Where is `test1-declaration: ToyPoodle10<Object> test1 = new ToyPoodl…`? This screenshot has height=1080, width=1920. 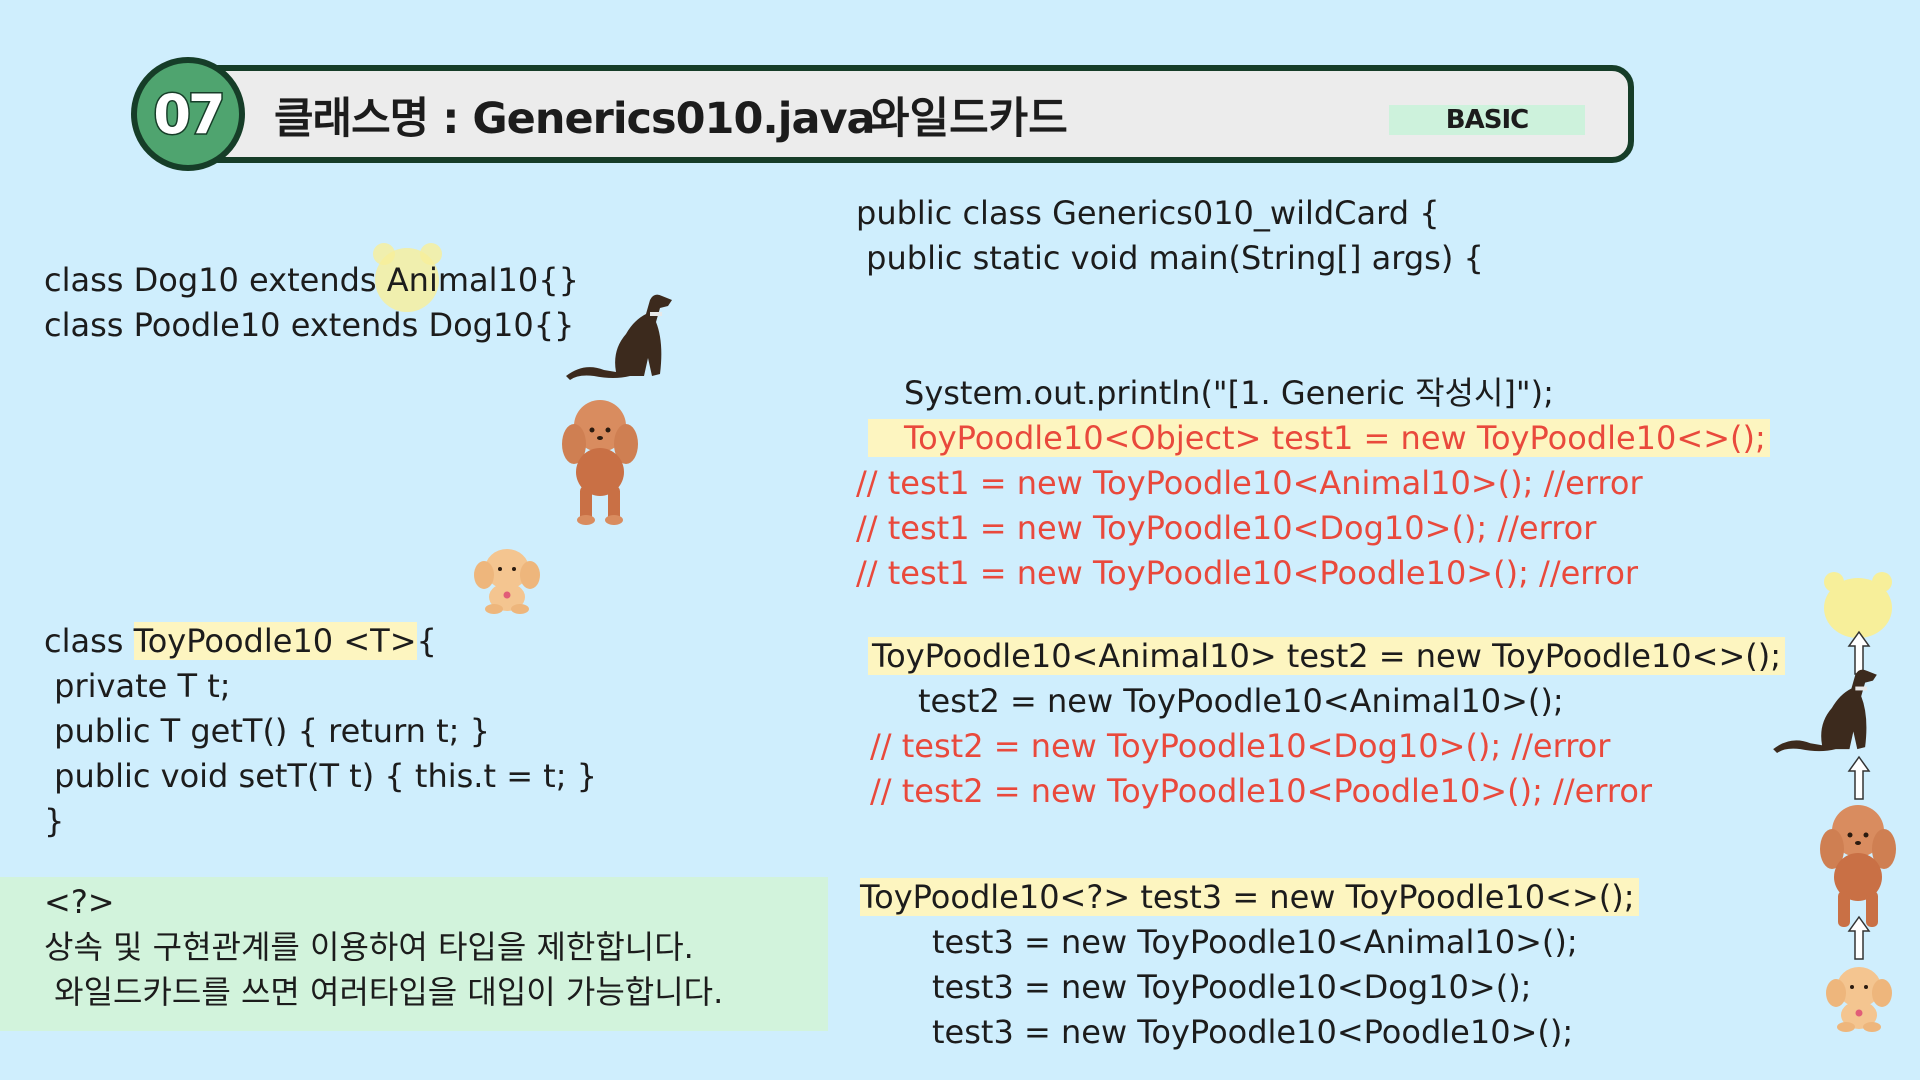 test1-declaration: ToyPoodle10<Object> test1 = new ToyPoodl… is located at coordinates (1319, 438).